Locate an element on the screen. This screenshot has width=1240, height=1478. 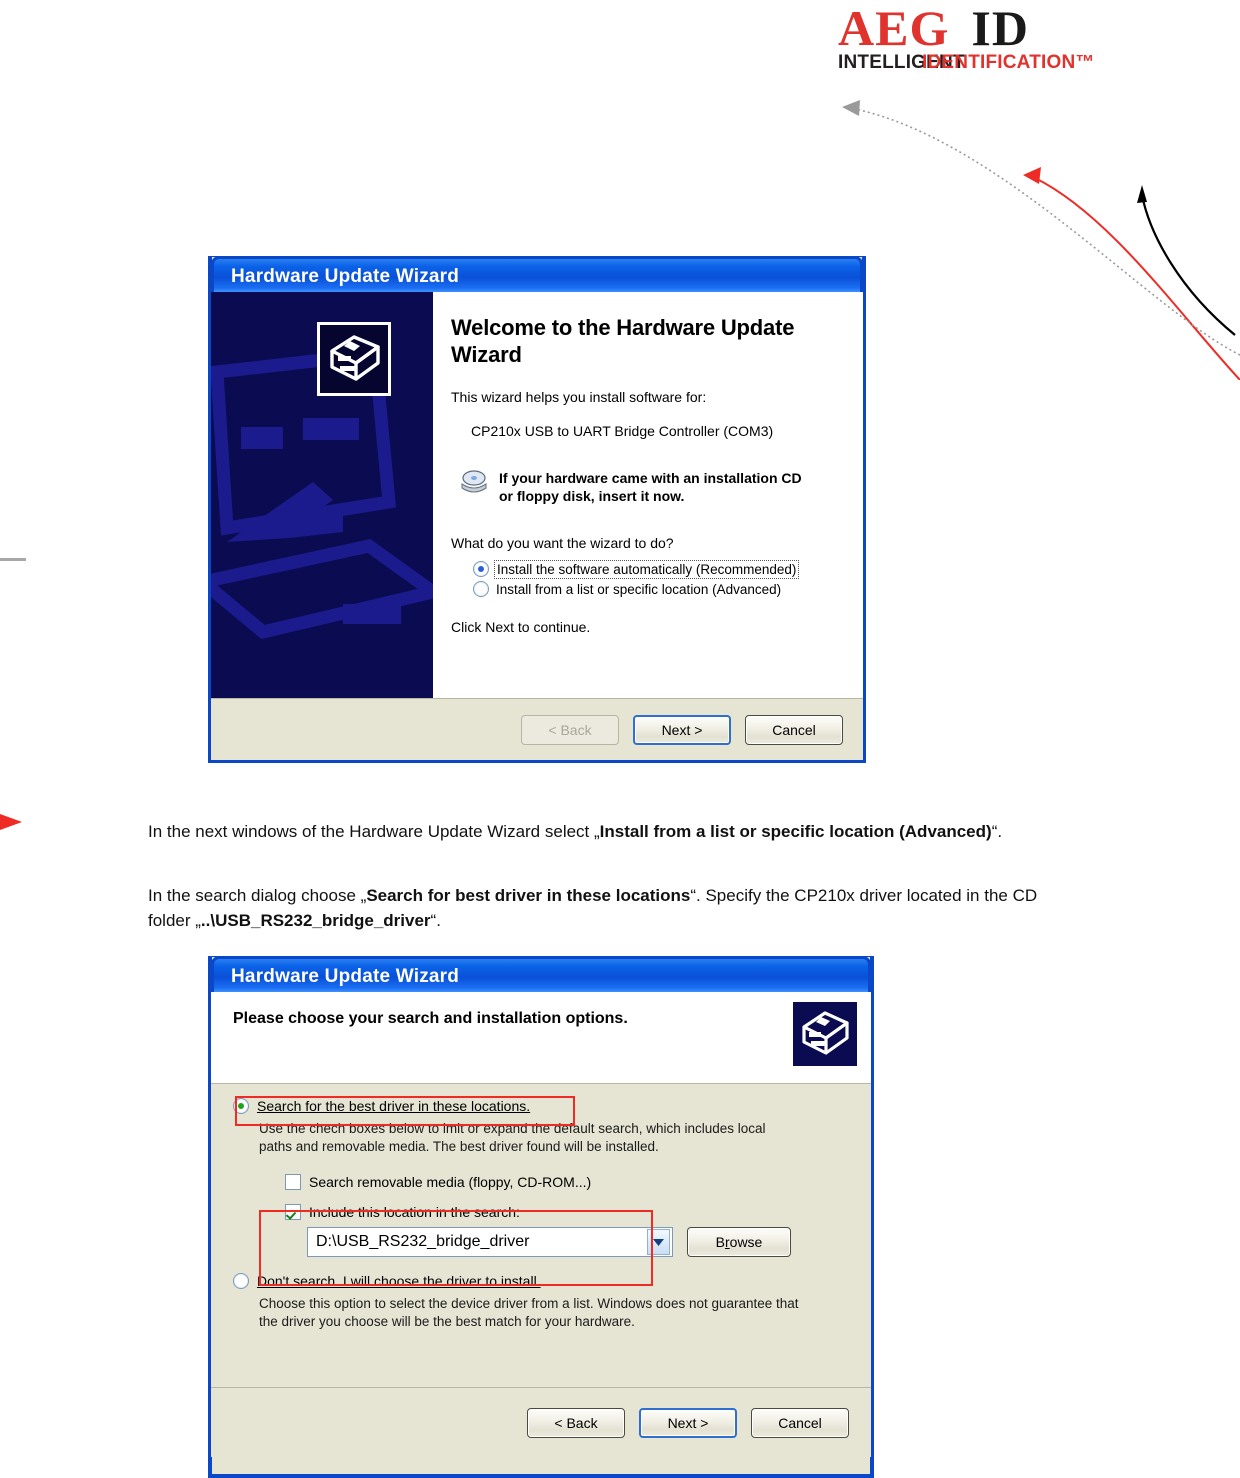
dialog1-next-button: Next > is located at coordinates (682, 729).